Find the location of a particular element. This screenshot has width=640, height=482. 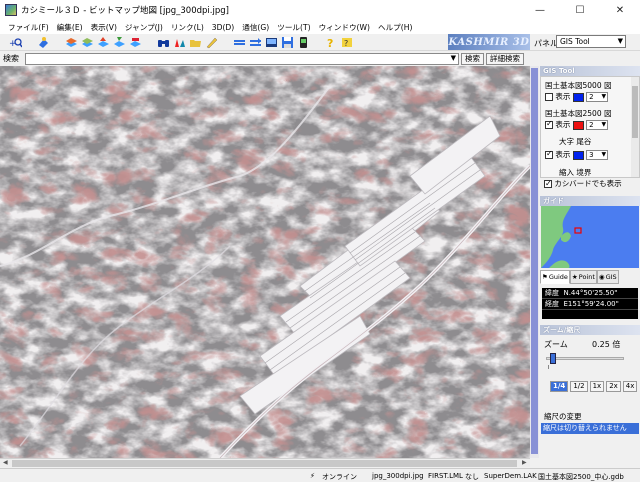

folder-icon is located at coordinates (195, 42).